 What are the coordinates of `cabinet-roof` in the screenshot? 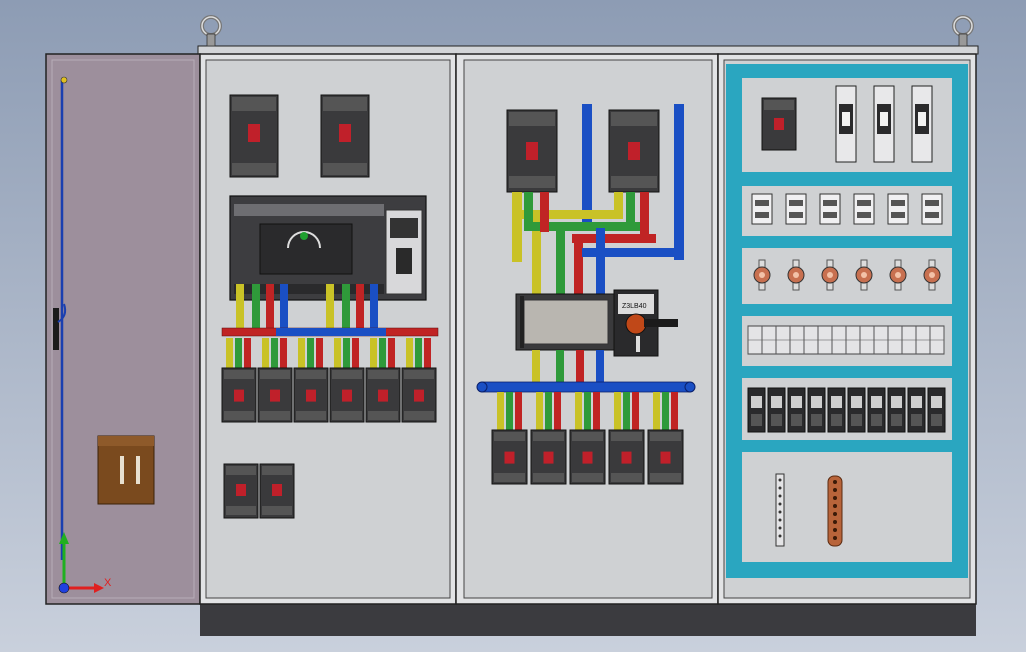 It's located at (588, 50).